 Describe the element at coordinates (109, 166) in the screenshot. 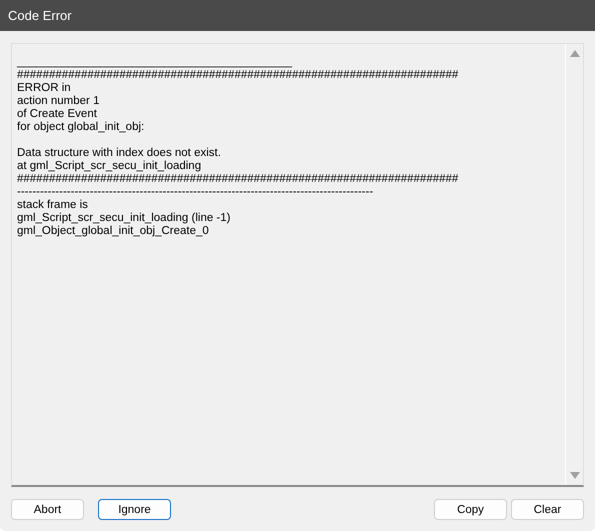

I see `log-line: at gml_Script_scr_secu_init_loading` at that location.